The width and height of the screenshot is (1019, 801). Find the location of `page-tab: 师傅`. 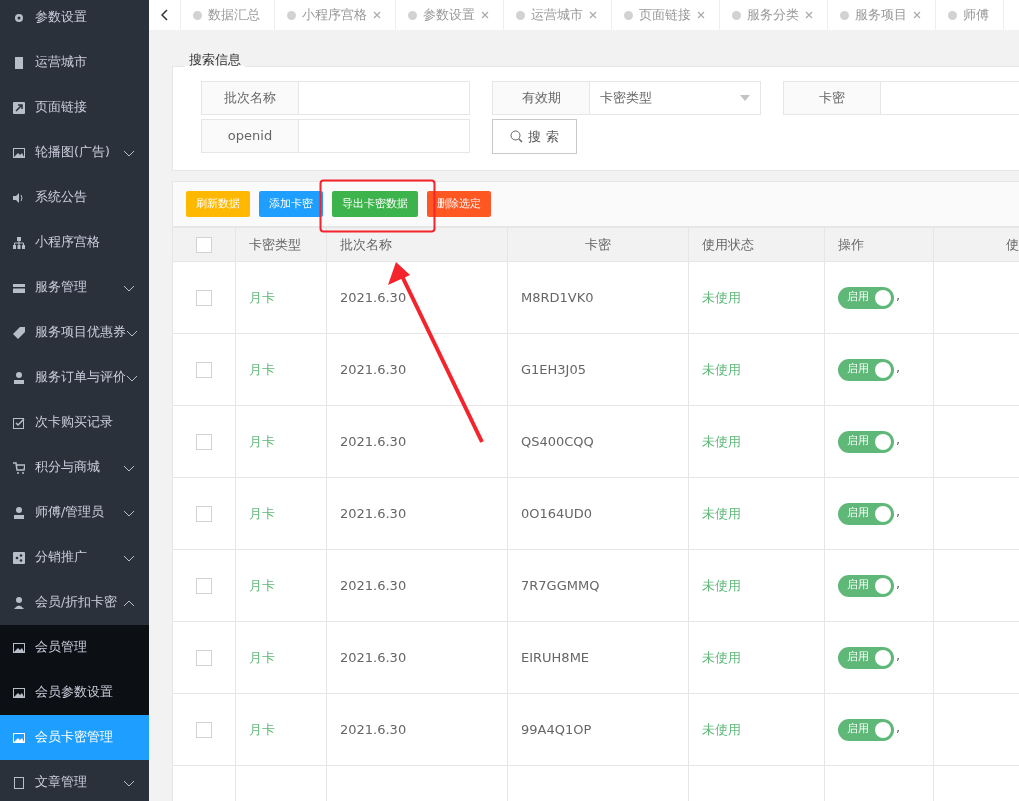

page-tab: 师傅 is located at coordinates (970, 15).